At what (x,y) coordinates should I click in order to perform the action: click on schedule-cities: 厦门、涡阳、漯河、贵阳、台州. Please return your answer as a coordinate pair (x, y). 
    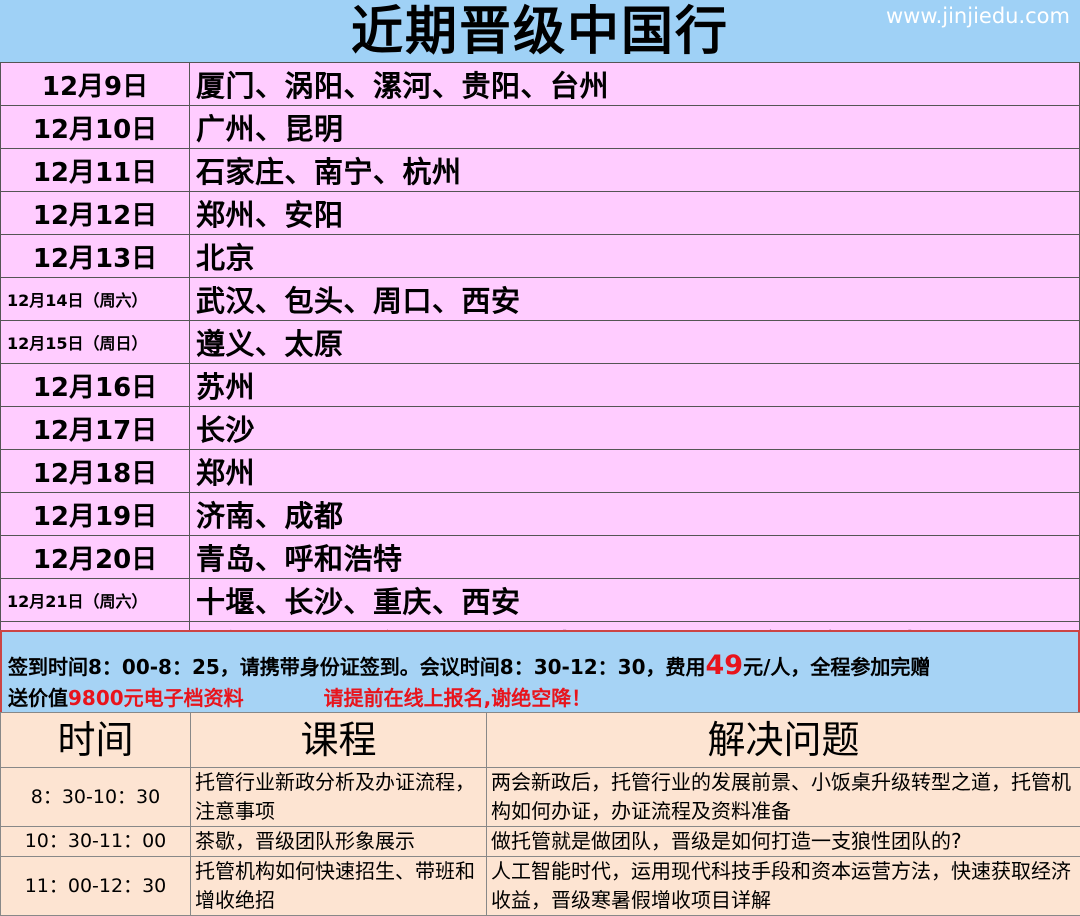
    Looking at the image, I should click on (635, 84).